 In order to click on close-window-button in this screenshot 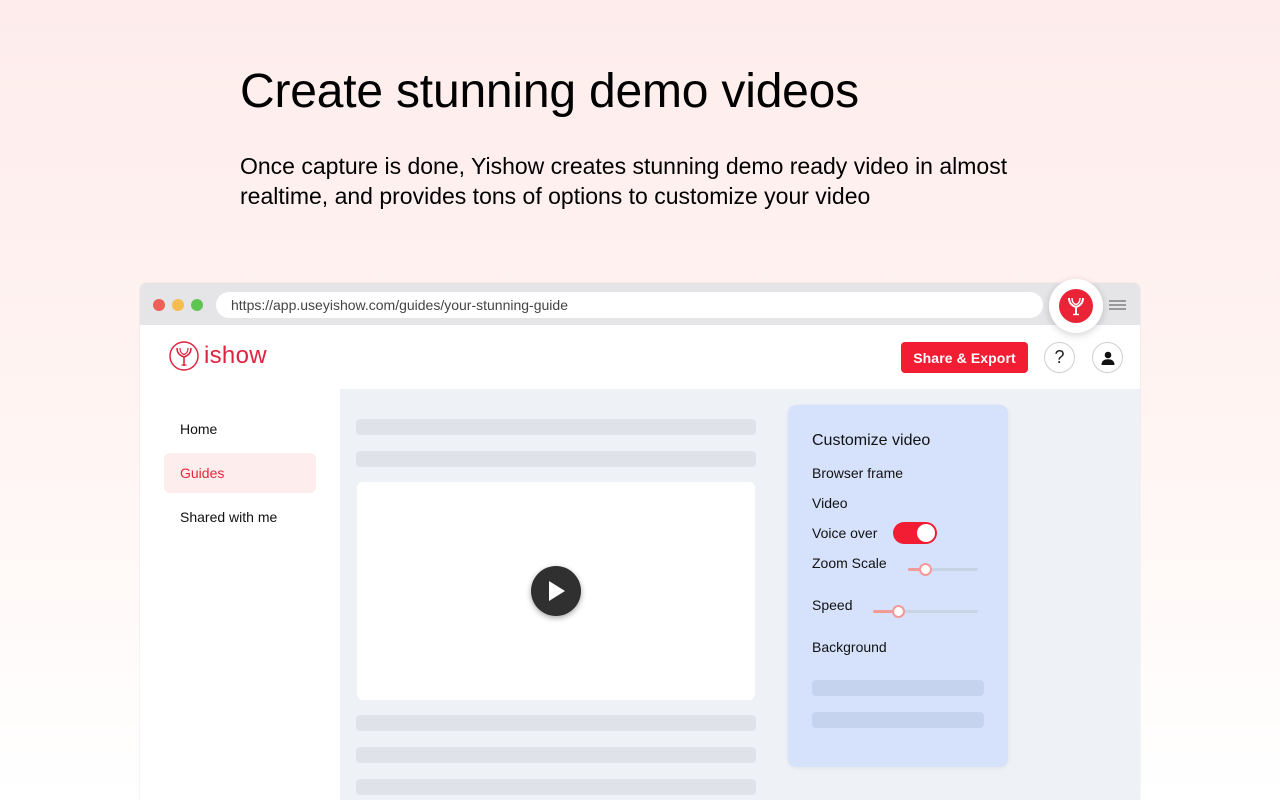, I will do `click(159, 305)`.